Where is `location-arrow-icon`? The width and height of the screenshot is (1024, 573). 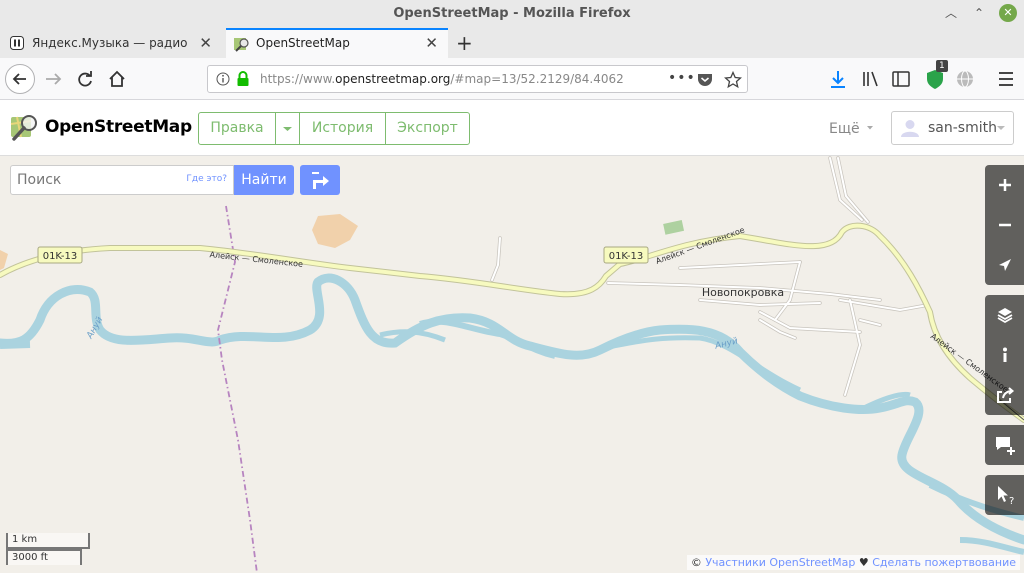 location-arrow-icon is located at coordinates (1005, 265).